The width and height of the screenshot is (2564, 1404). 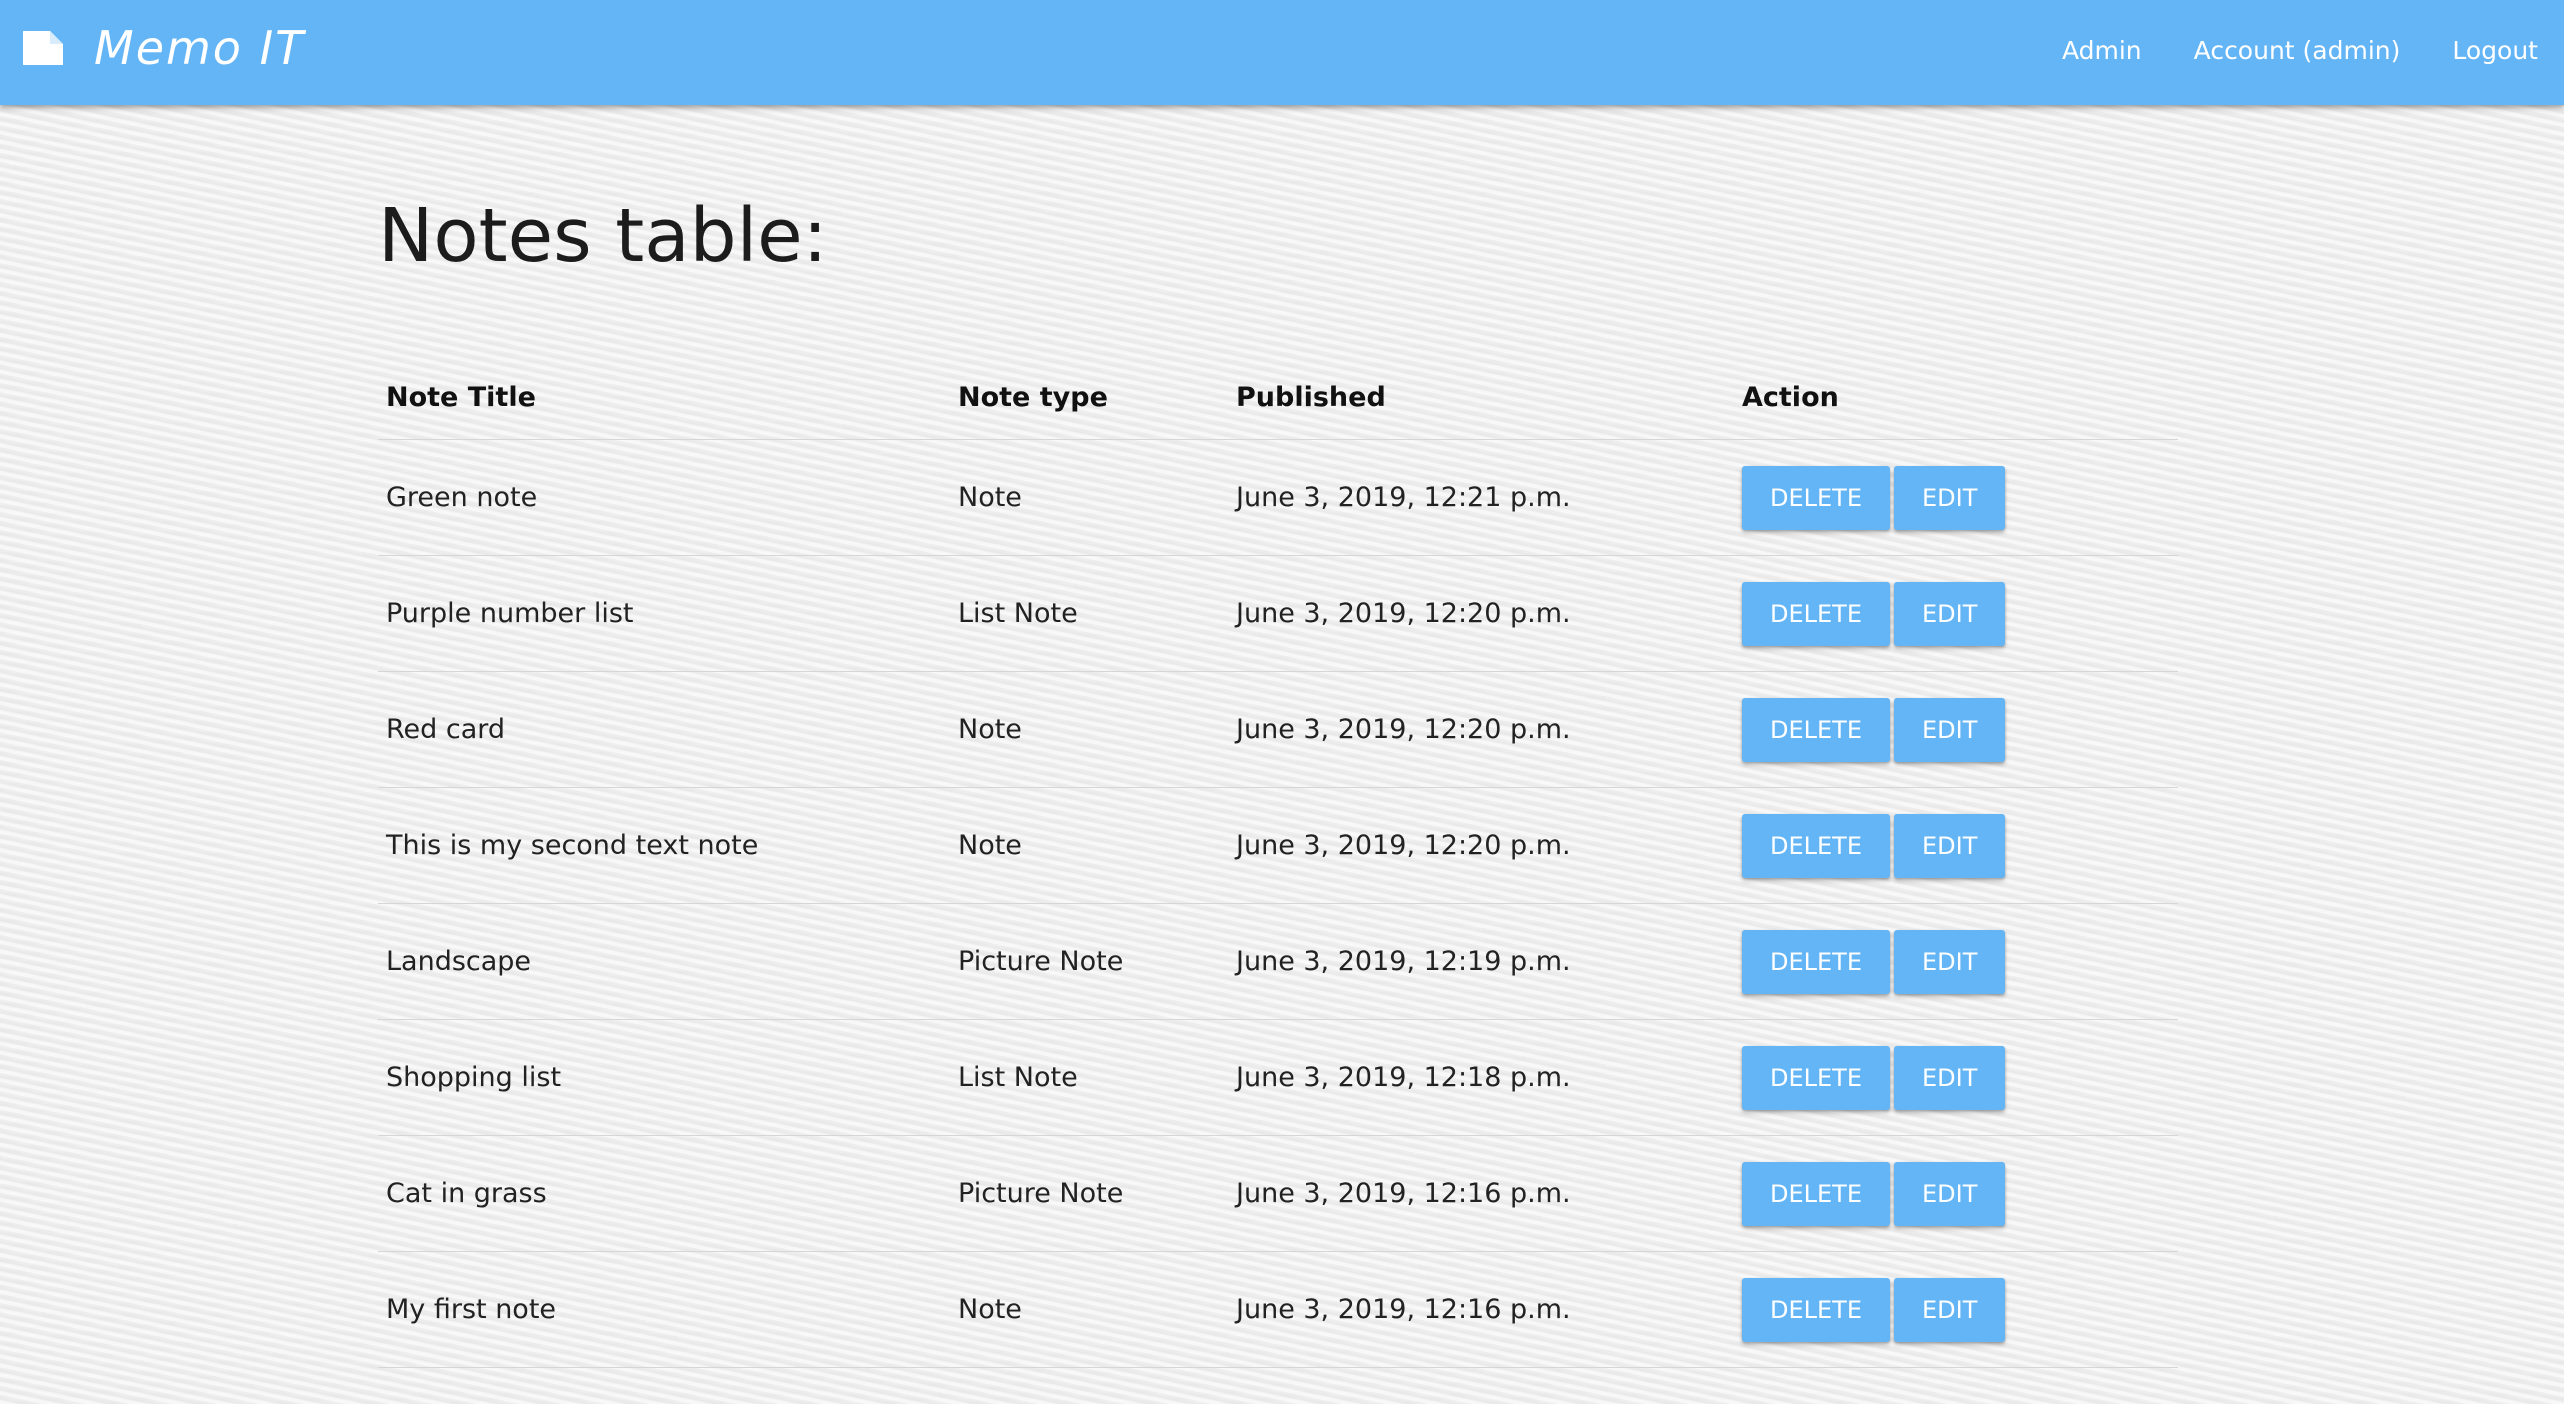 I want to click on note-title: This is my second text note, so click(x=664, y=845).